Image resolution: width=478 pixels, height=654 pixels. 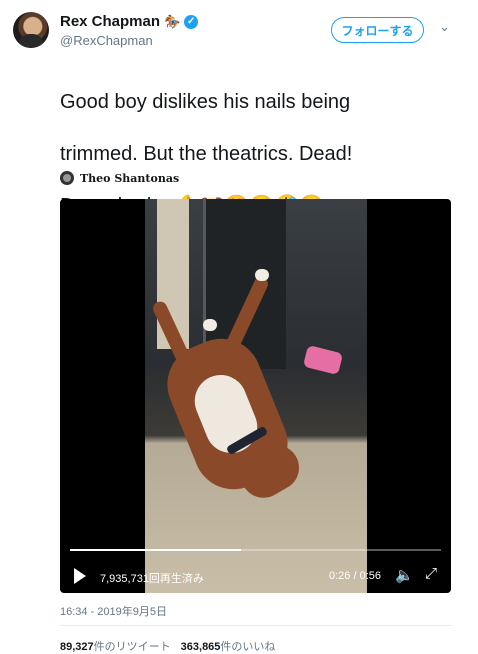 I want to click on author-name-row: Rex Chapman 🏇 ✓, so click(x=129, y=21).